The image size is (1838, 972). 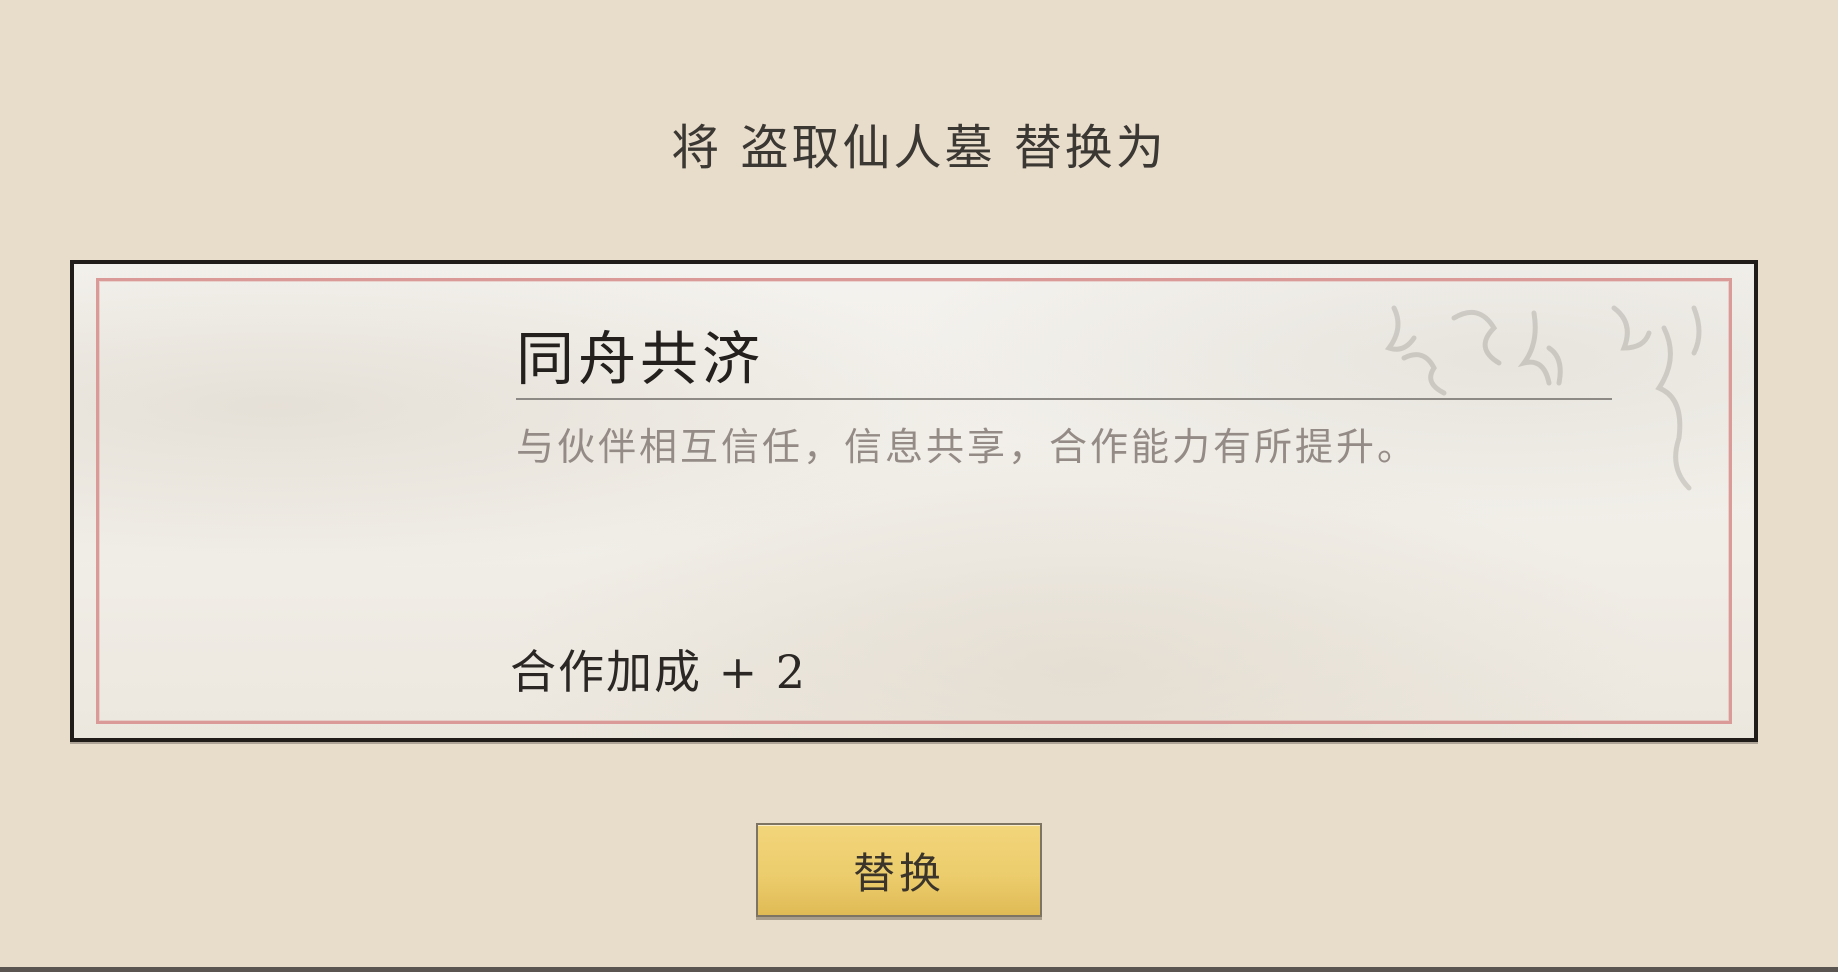 I want to click on calligraphy-decoration, so click(x=1543, y=398).